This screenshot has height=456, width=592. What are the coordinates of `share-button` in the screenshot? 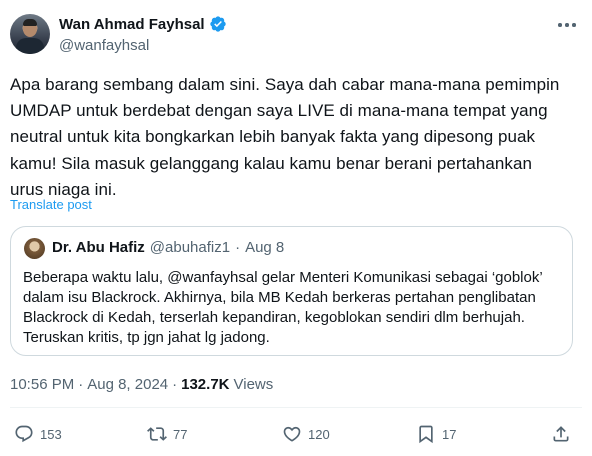 It's located at (561, 434).